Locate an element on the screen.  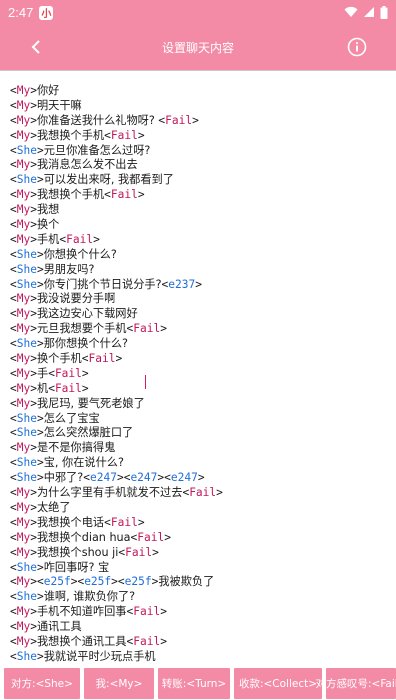
info-icon is located at coordinates (357, 47).